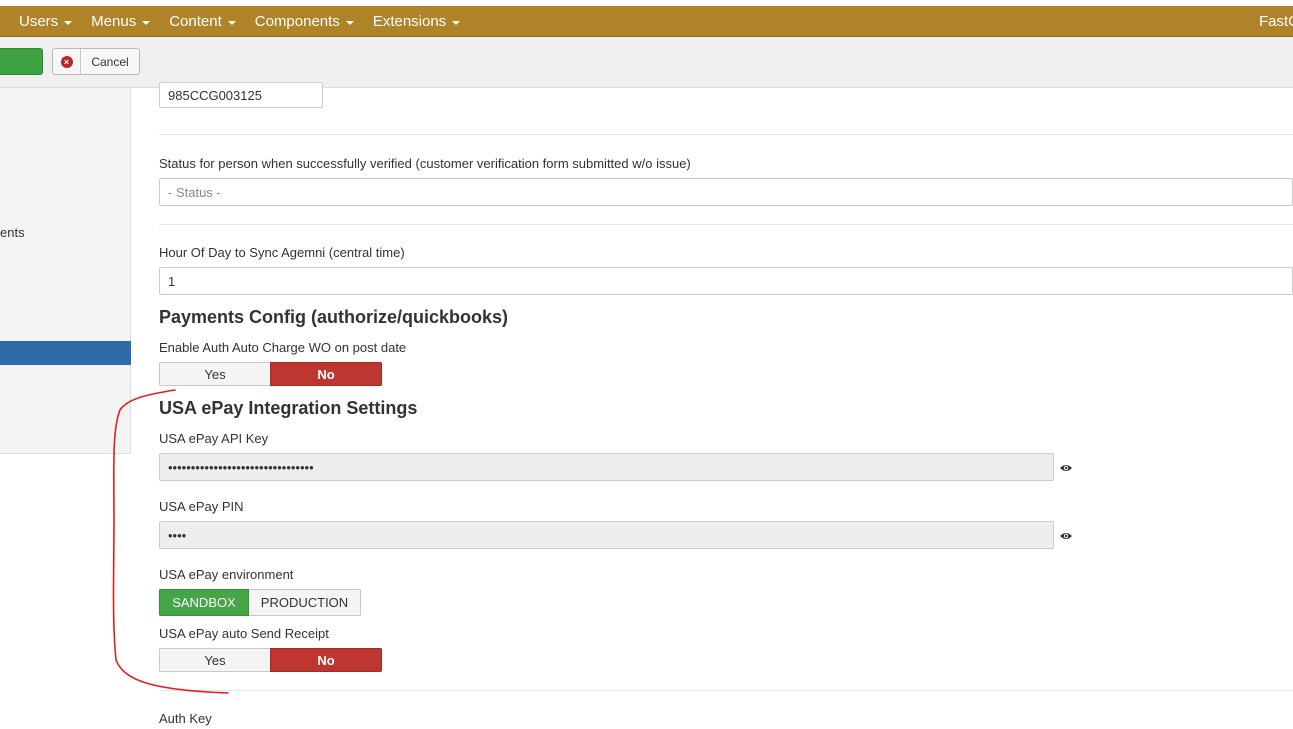 The image size is (1293, 729). I want to click on send-receipt-toggle: Yes No, so click(270, 660).